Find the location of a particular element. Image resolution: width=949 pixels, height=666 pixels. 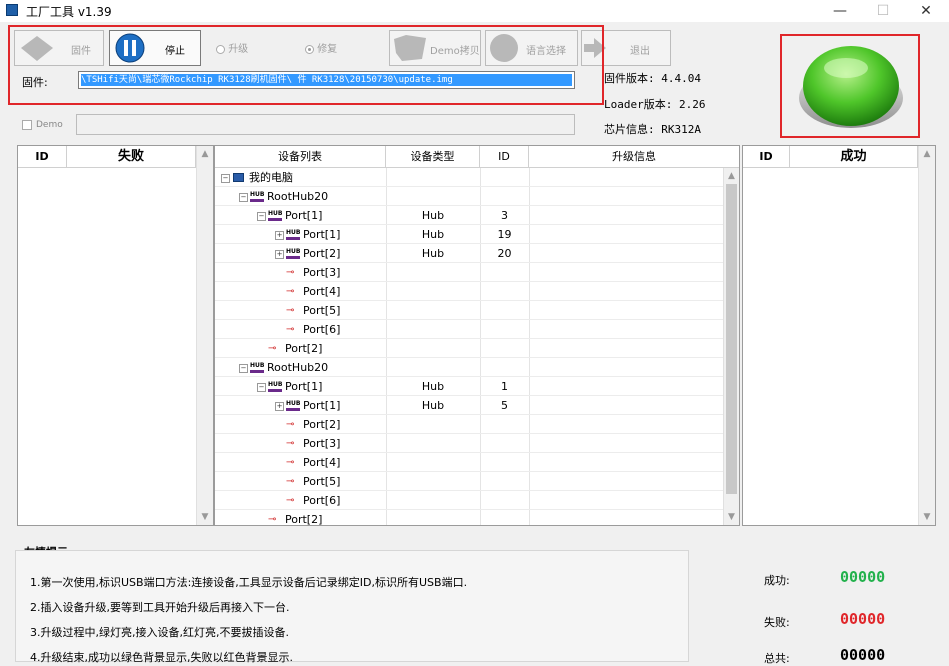

tree-node: − 我的电脑 is located at coordinates (257, 177).